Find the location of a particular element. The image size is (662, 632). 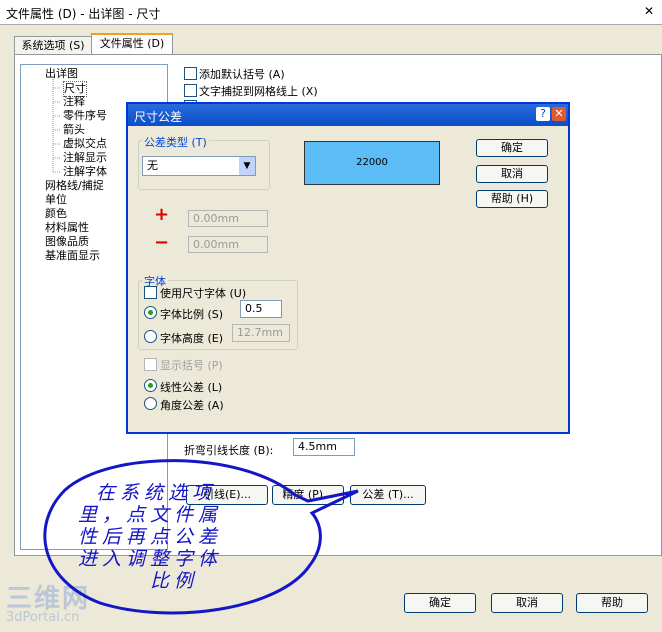

snap-text-label: 文字捕捉到网格线上 (X) is located at coordinates (258, 91).